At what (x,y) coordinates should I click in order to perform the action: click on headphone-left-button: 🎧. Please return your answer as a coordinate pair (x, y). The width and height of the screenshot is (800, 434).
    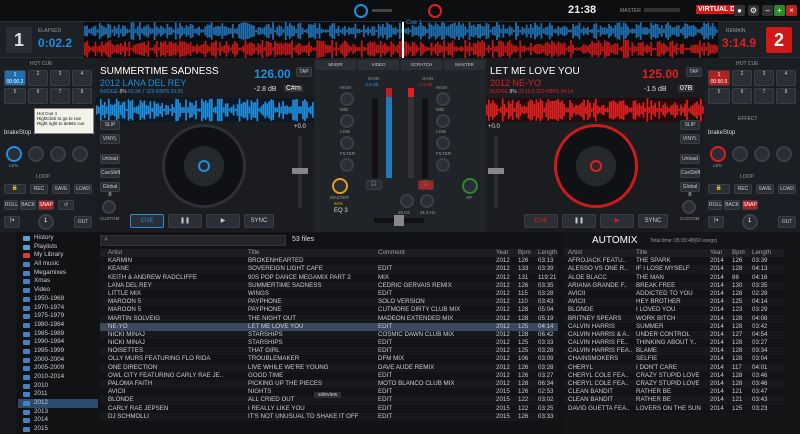
    Looking at the image, I should click on (374, 185).